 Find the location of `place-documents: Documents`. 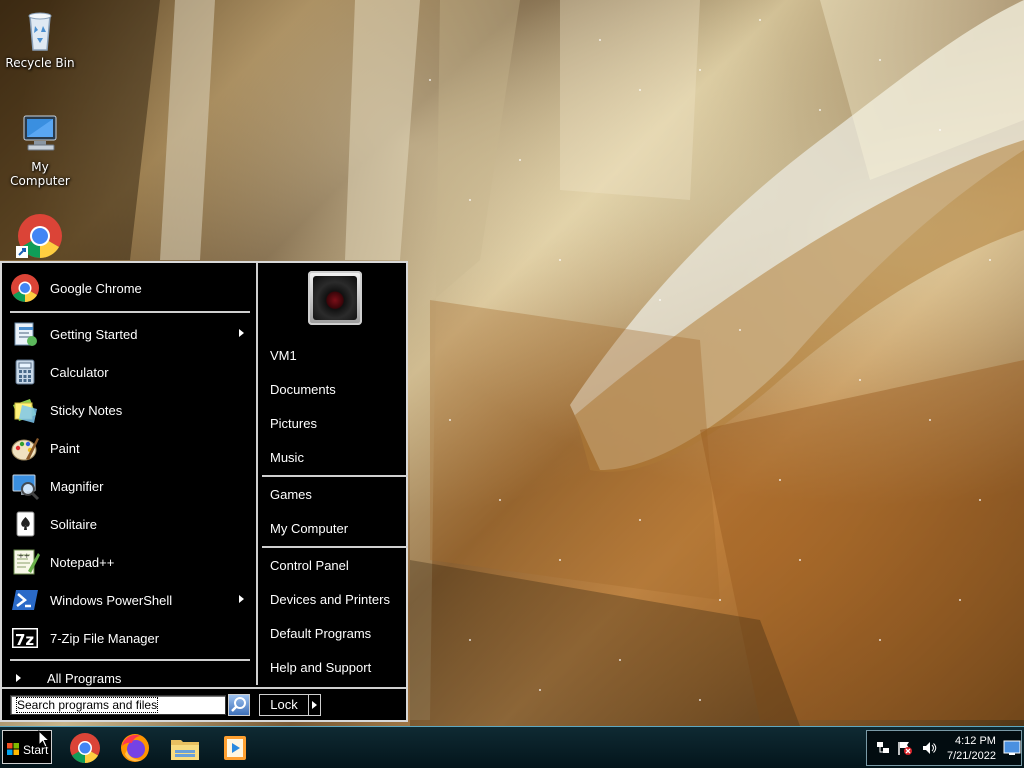

place-documents: Documents is located at coordinates (303, 389).